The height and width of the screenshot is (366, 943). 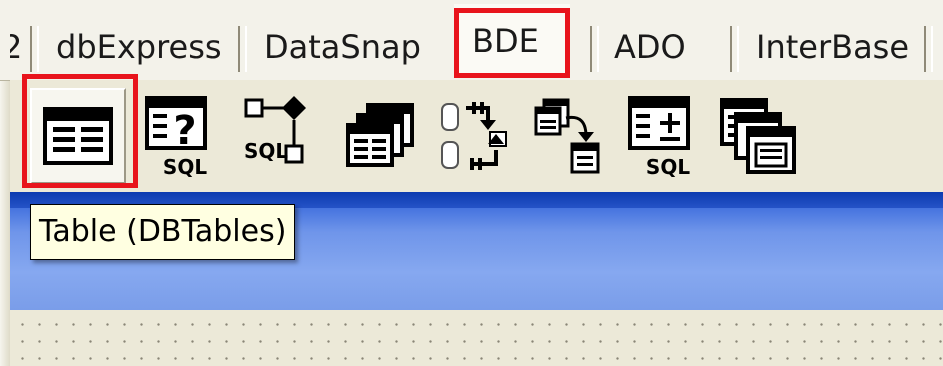 I want to click on component-query-button: ? SQL, so click(x=180, y=136).